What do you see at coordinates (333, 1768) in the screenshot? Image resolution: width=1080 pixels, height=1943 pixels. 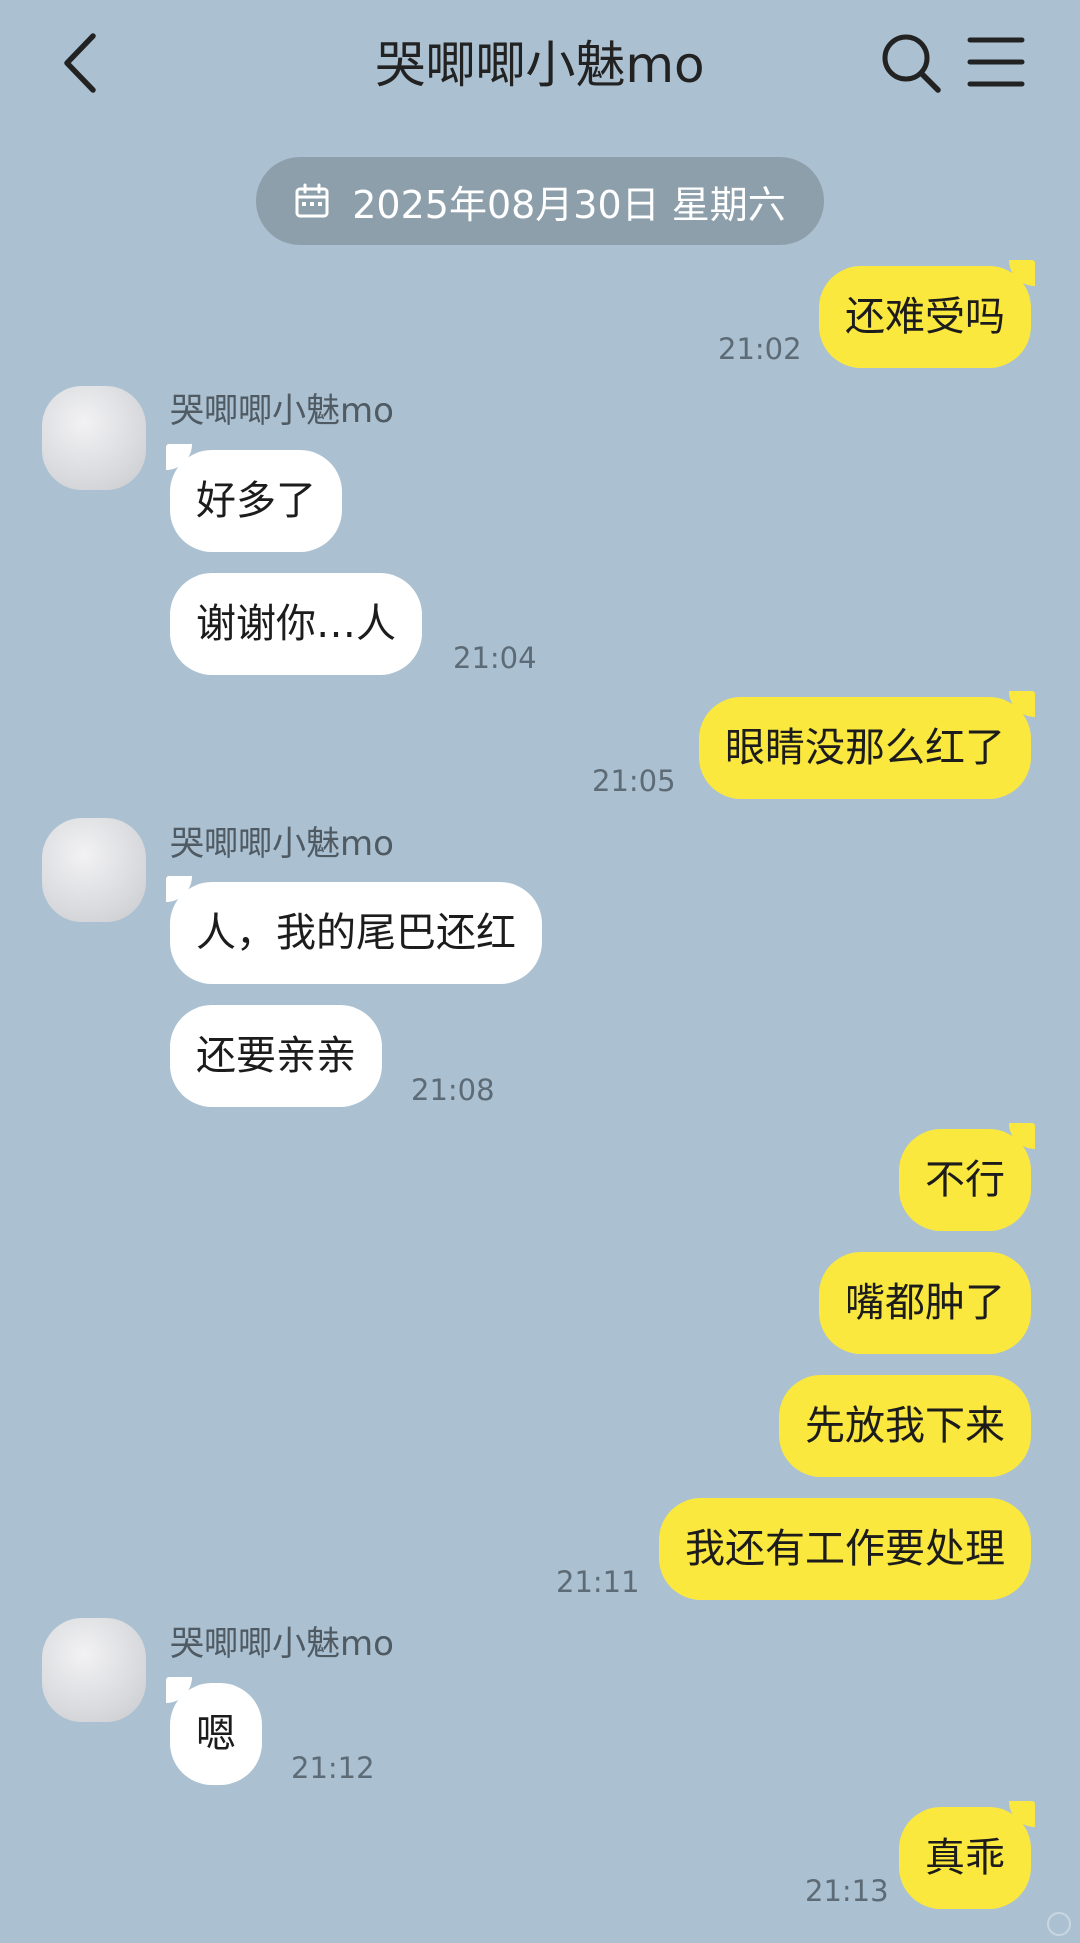 I see `message-time: 21:12` at bounding box center [333, 1768].